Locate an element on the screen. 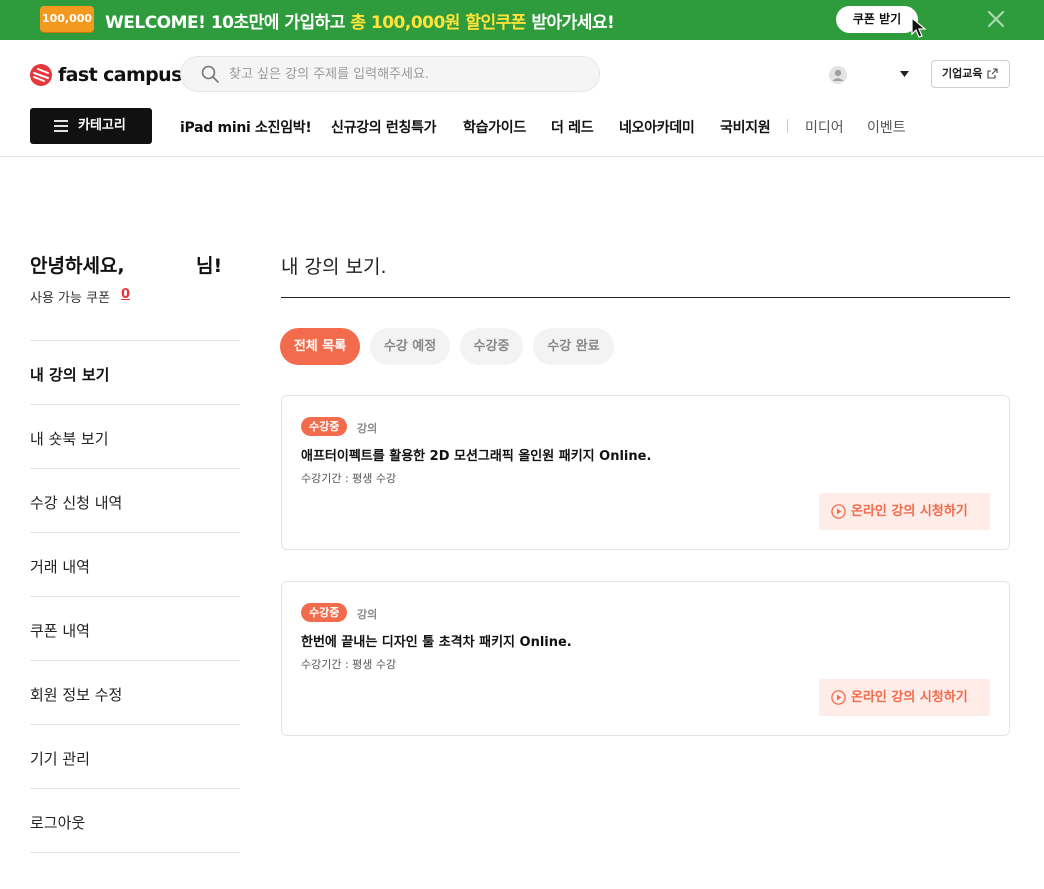  nav-item-study-guide: 학습가이드 is located at coordinates (494, 126).